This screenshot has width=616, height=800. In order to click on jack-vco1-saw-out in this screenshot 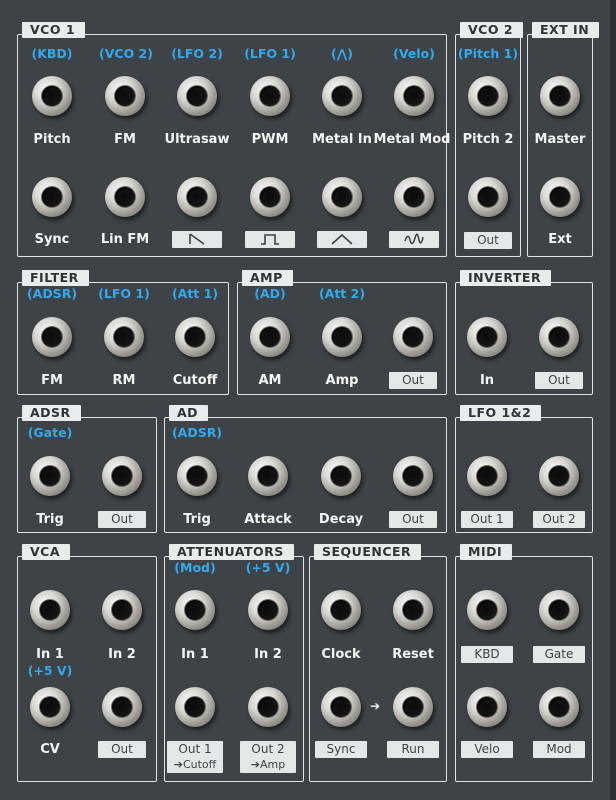, I will do `click(197, 197)`.